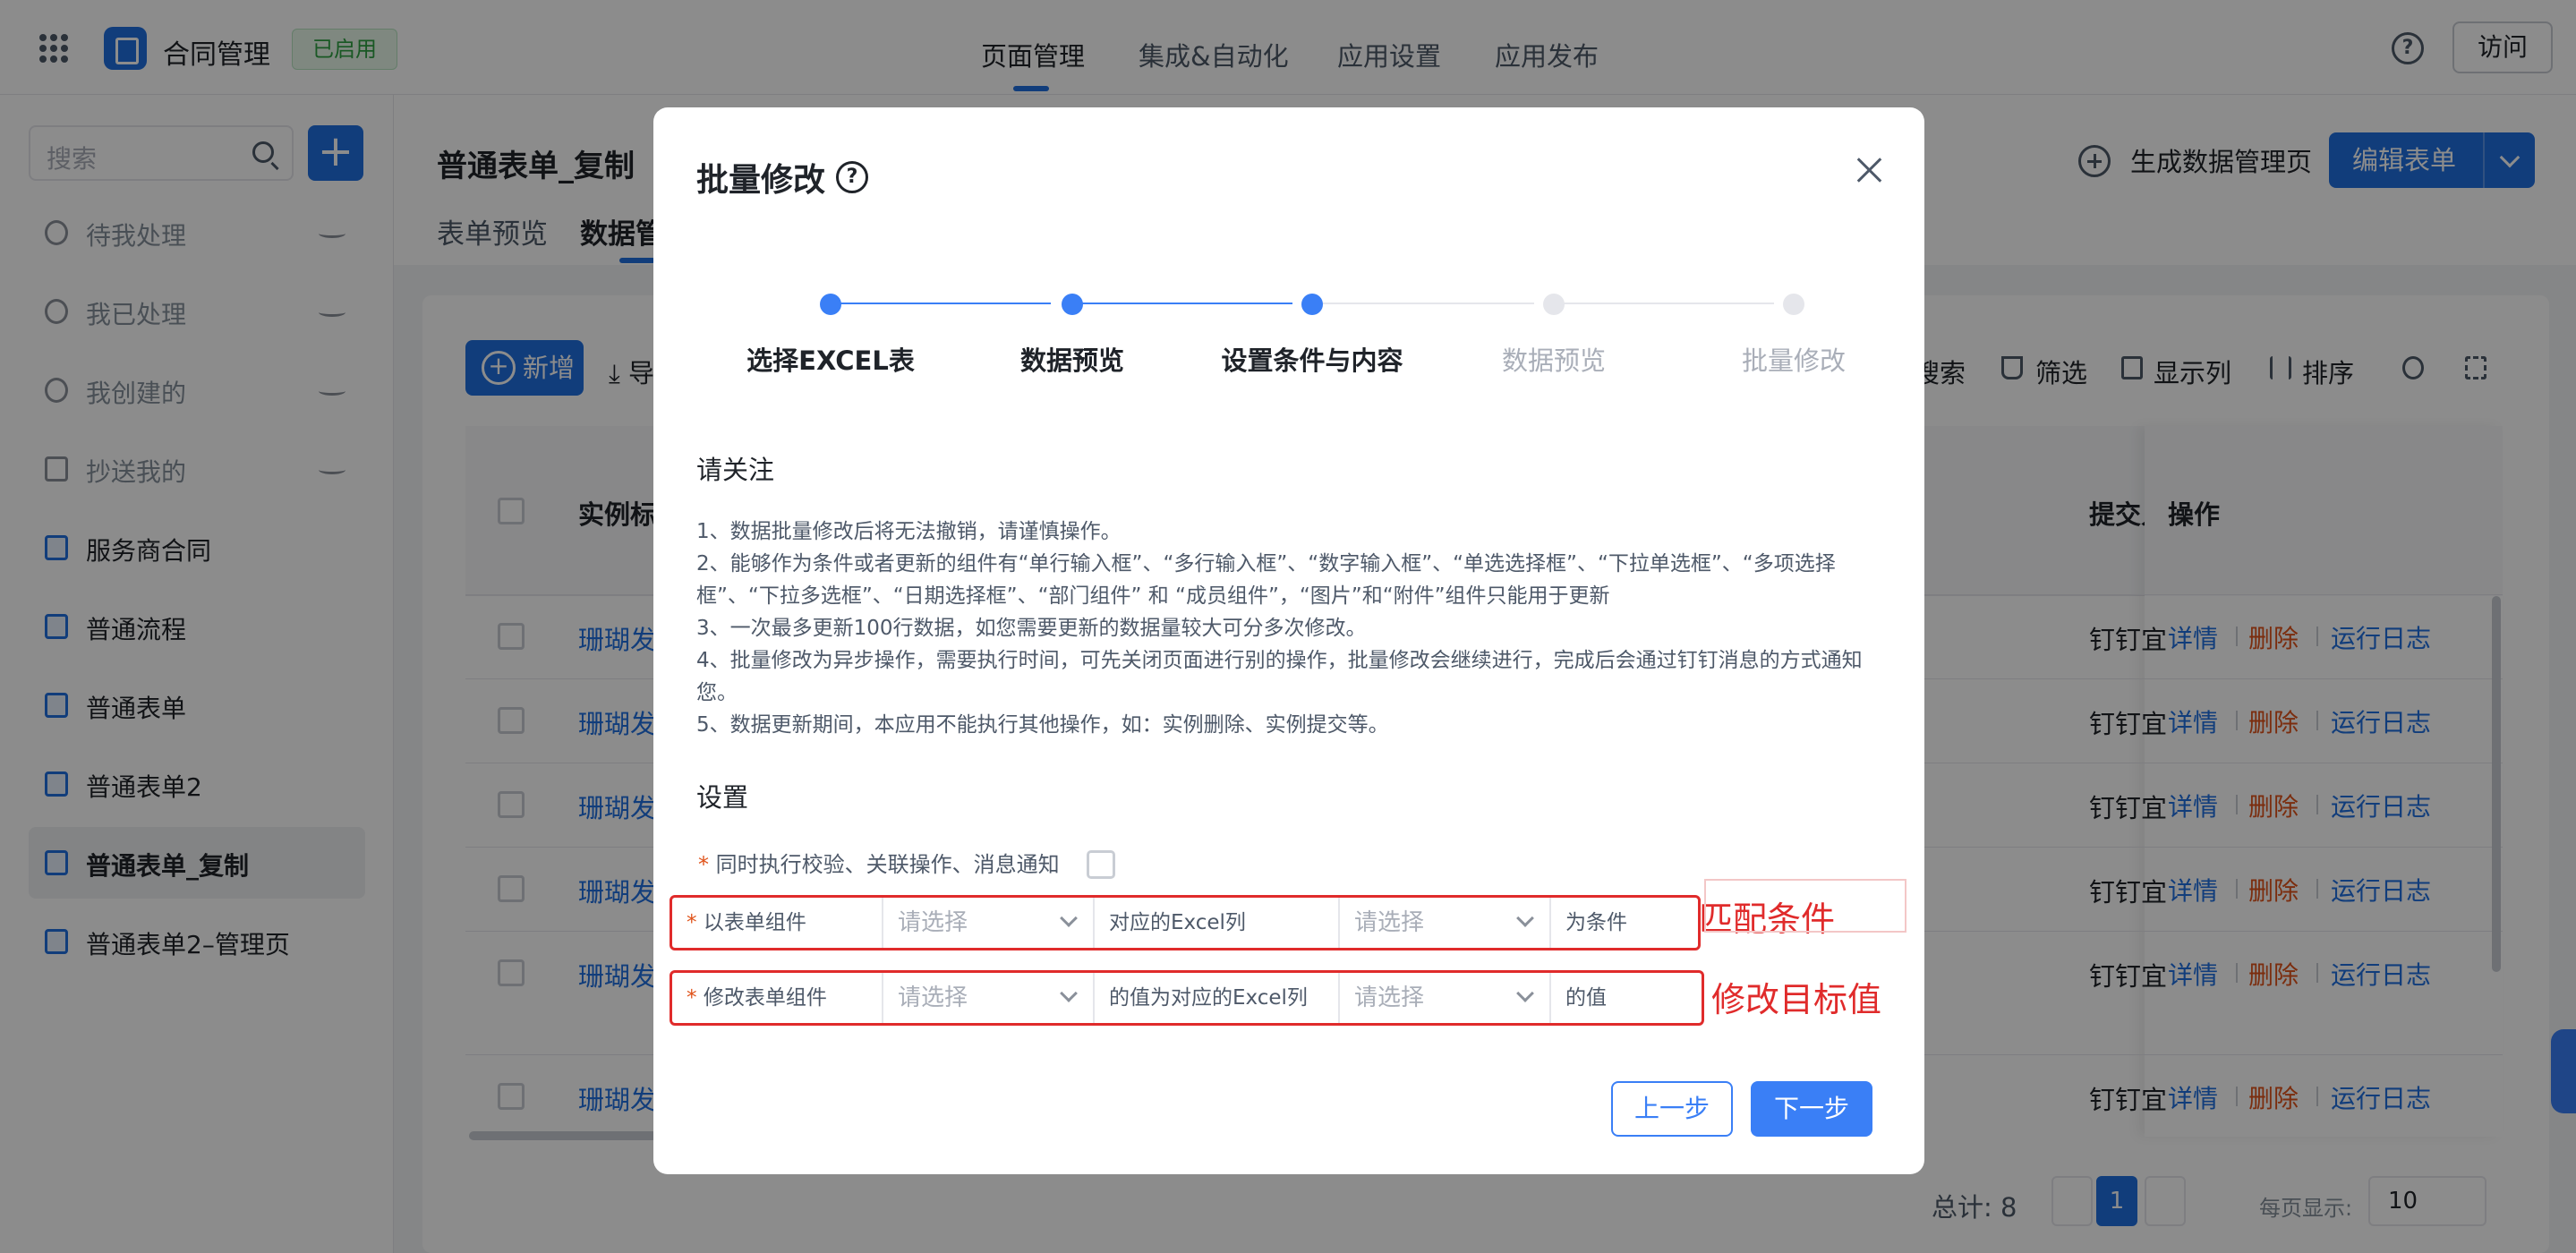  Describe the element at coordinates (754, 922) in the screenshot. I see `condition-label-text: 以表单组件` at that location.